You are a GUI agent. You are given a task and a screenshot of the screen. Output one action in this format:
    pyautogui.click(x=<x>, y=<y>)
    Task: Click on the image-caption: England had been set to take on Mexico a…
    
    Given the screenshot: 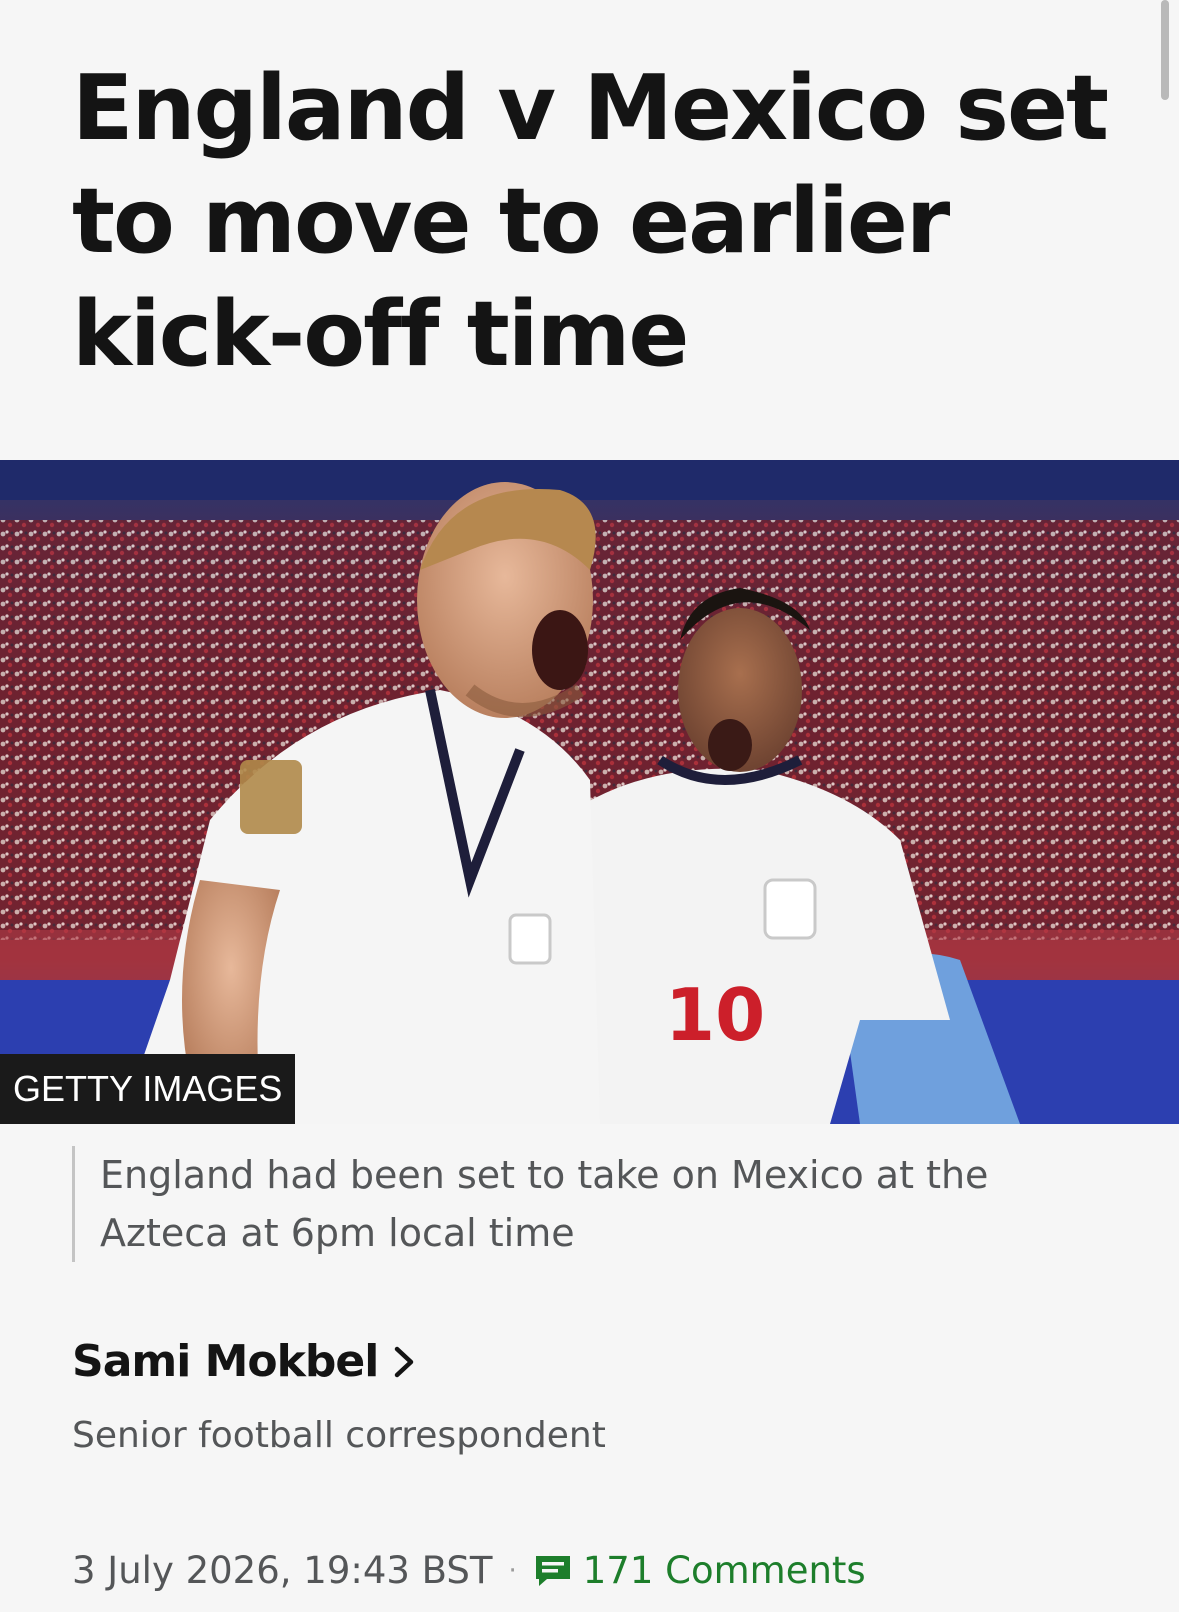 What is the action you would take?
    pyautogui.click(x=577, y=1204)
    